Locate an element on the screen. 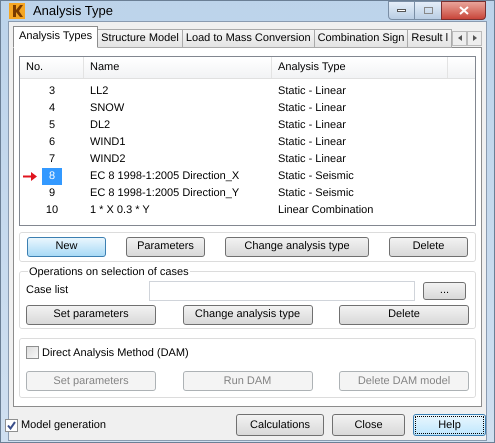 This screenshot has width=495, height=443. table-cell-text: SNOW is located at coordinates (107, 108).